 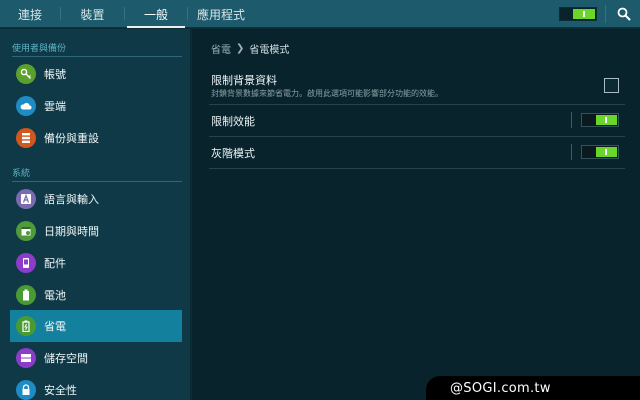 I want to click on top-bar-actions, so click(x=599, y=14).